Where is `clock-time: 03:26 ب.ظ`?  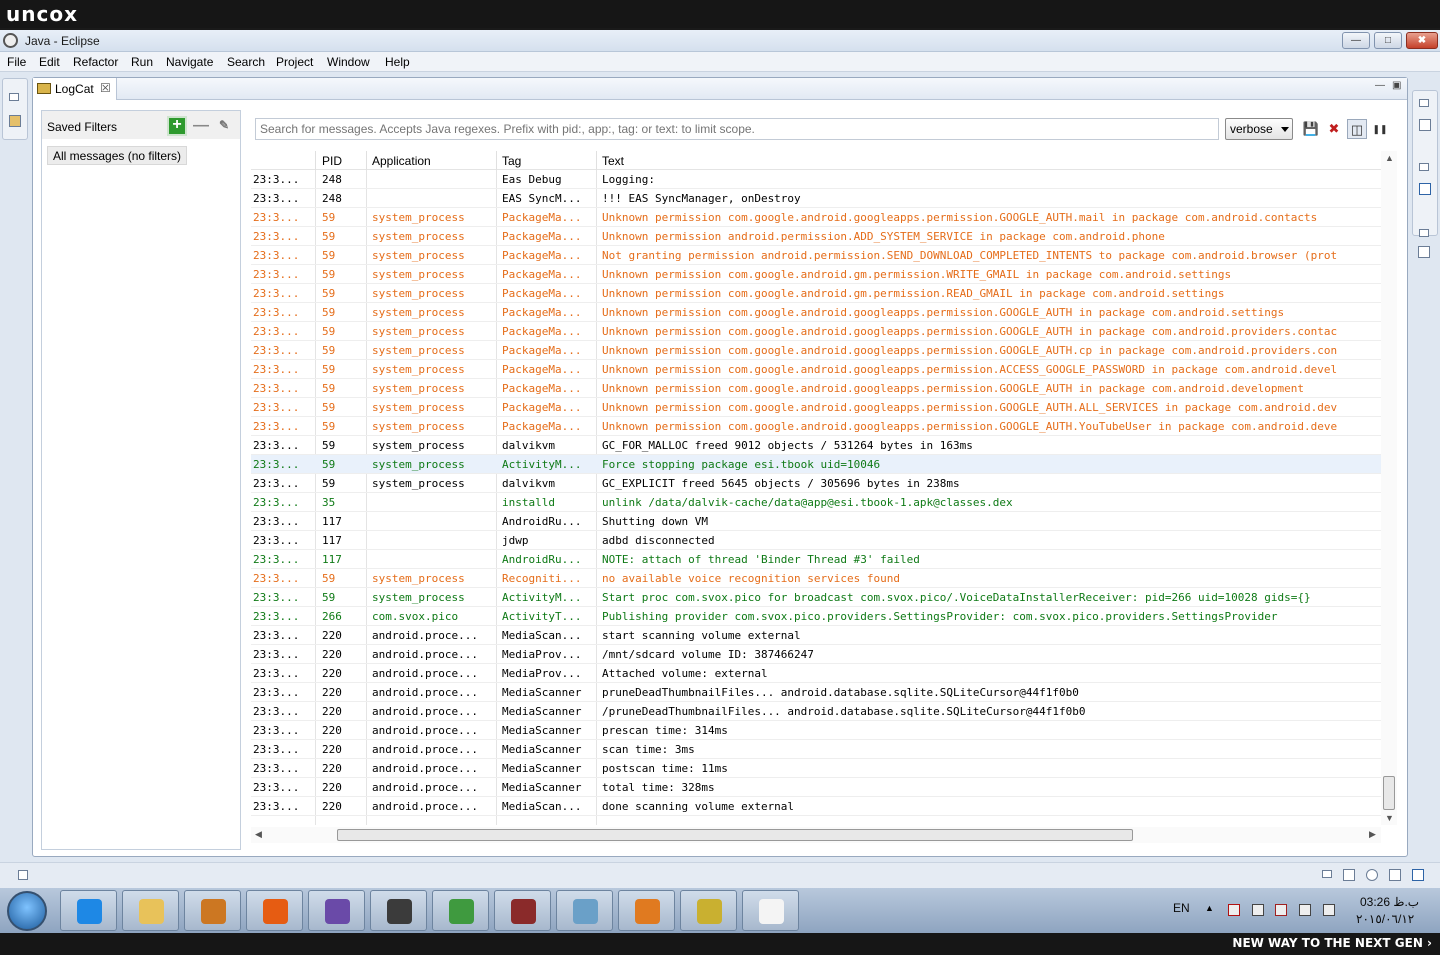 clock-time: 03:26 ب.ظ is located at coordinates (1389, 902).